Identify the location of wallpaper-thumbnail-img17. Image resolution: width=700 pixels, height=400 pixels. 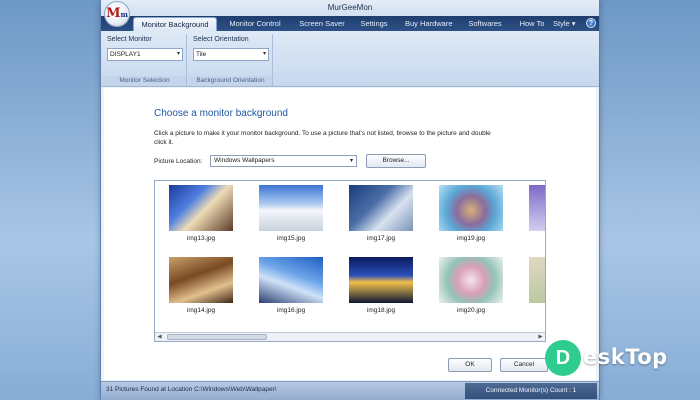
(381, 208).